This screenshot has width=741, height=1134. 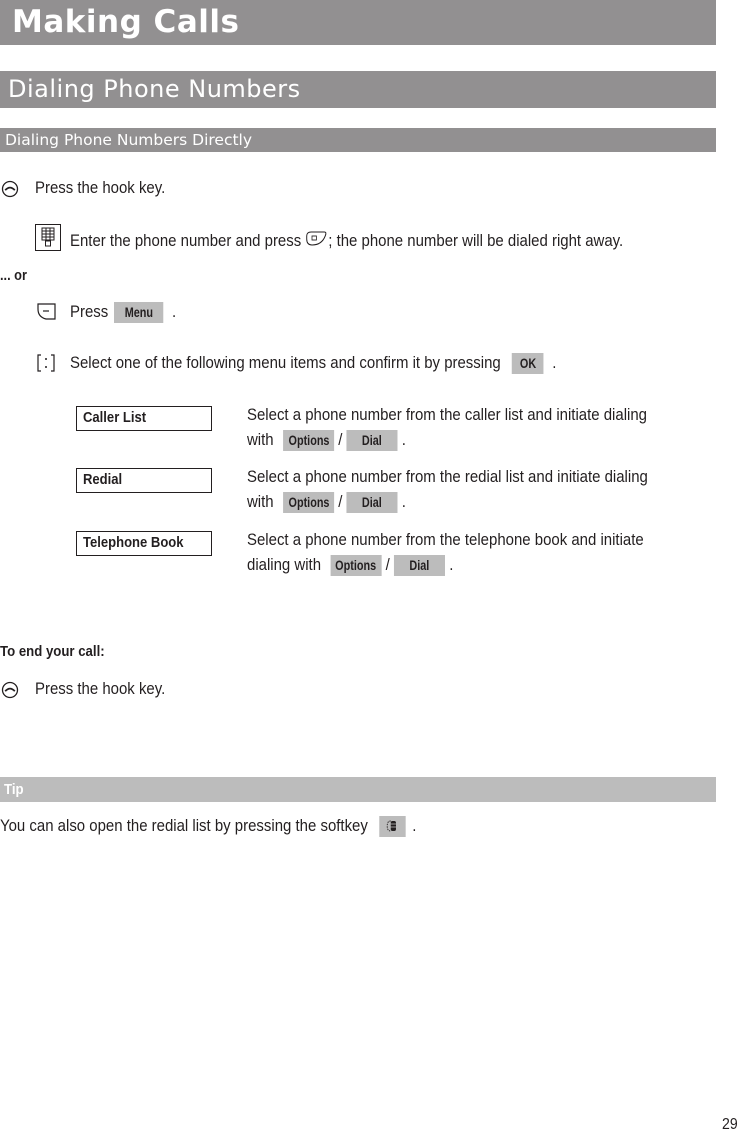 I want to click on step-hook-text: Press the hook key., so click(x=100, y=187).